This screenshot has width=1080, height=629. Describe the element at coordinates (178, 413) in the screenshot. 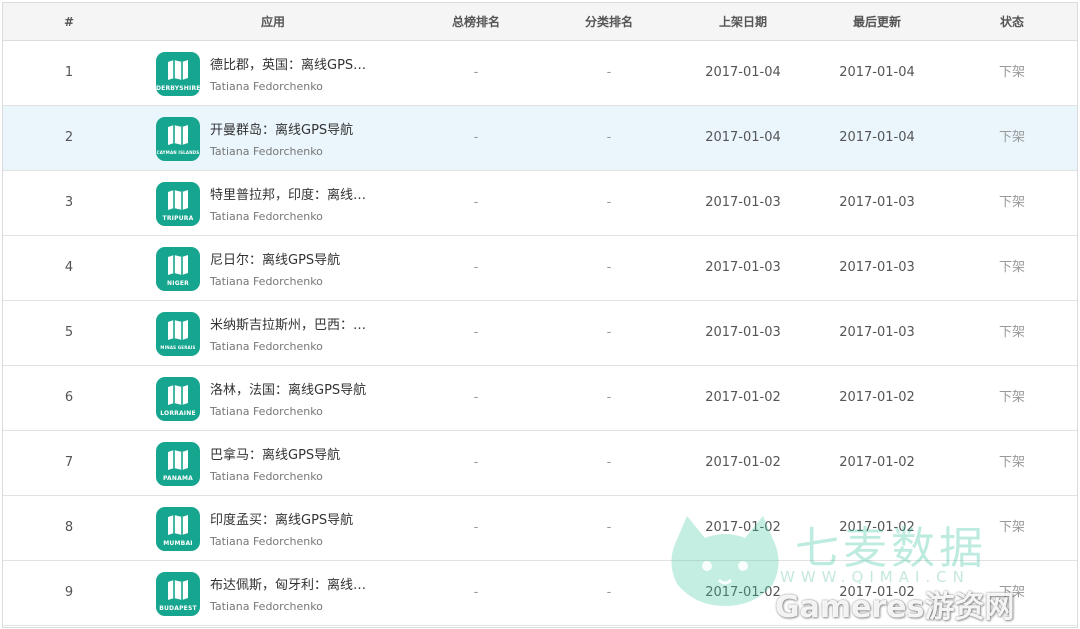

I see `icon-caption: LORRAINE` at that location.